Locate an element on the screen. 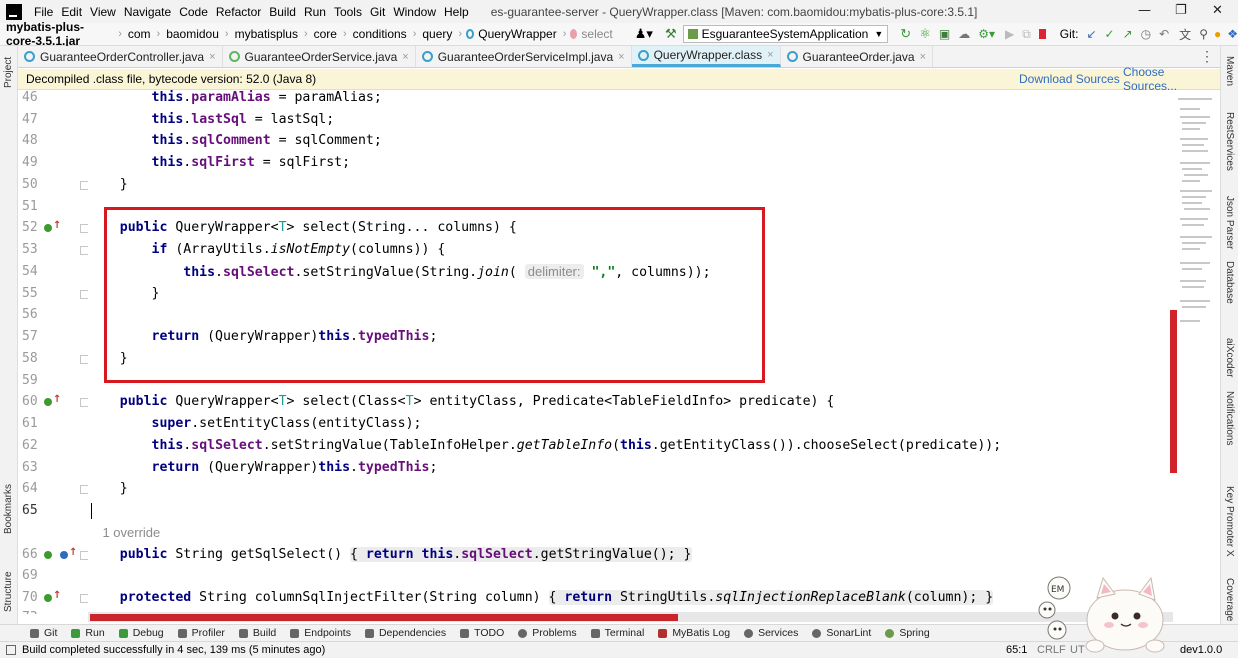  breadcrumb-querywrapper: QueryWrapper is located at coordinates (517, 34).